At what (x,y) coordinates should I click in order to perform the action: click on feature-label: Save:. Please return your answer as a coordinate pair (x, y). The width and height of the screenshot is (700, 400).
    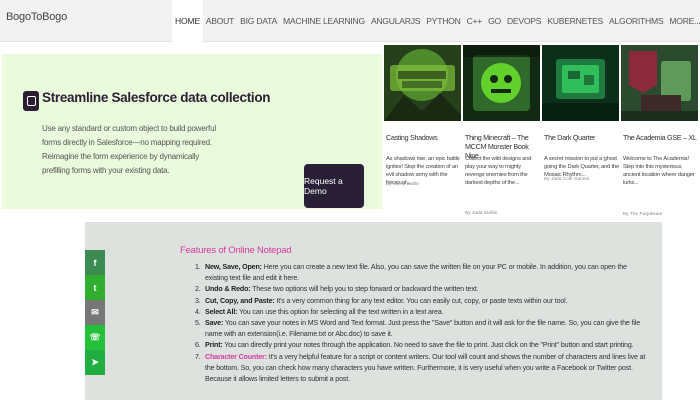
    Looking at the image, I should click on (214, 323).